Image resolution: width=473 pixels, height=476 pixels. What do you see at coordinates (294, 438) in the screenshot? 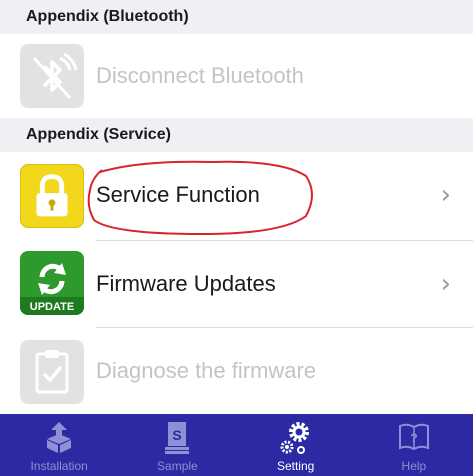
I see `gears-icon` at bounding box center [294, 438].